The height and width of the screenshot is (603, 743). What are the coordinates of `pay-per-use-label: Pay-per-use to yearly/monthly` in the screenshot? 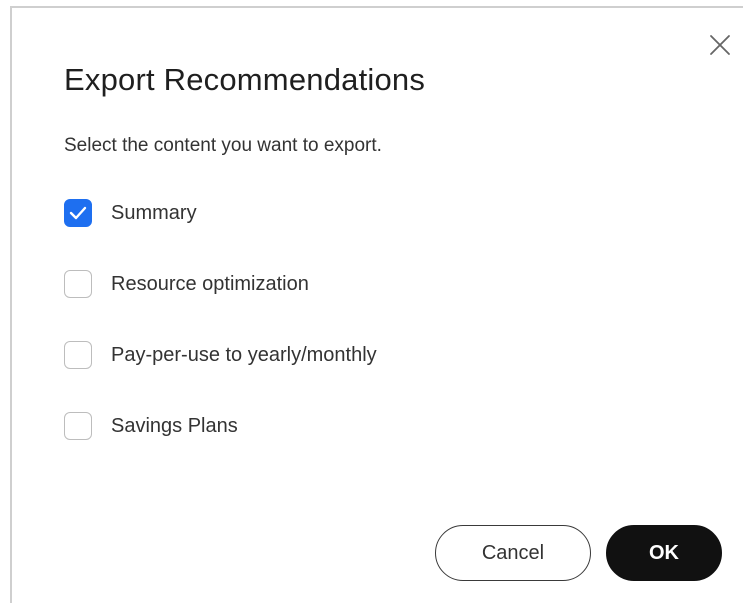 It's located at (244, 354).